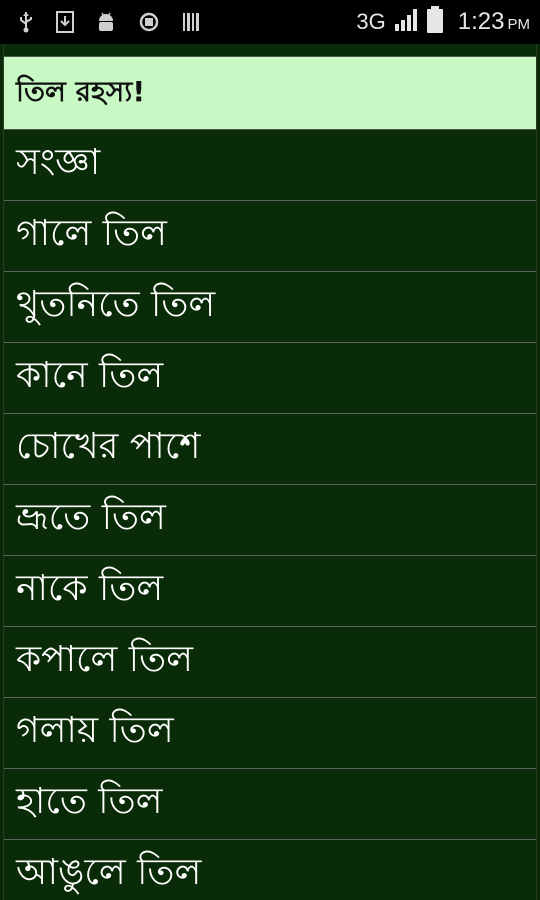 Image resolution: width=540 pixels, height=900 pixels. What do you see at coordinates (90, 375) in the screenshot?
I see `list-item-label: কানে তিল` at bounding box center [90, 375].